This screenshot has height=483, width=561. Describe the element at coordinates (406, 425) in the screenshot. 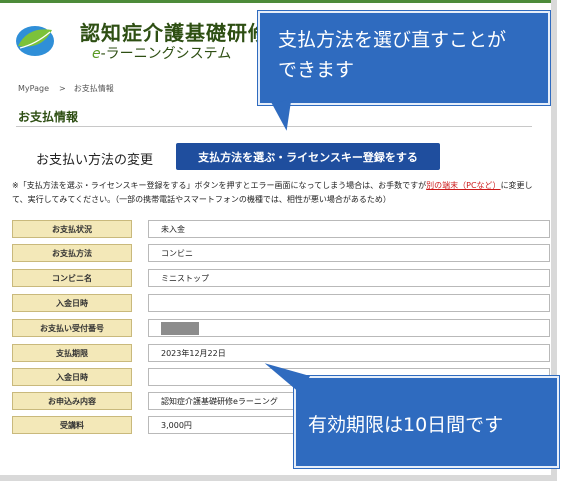

I see `callout-expiry-text: 有効期限は10日間です` at that location.